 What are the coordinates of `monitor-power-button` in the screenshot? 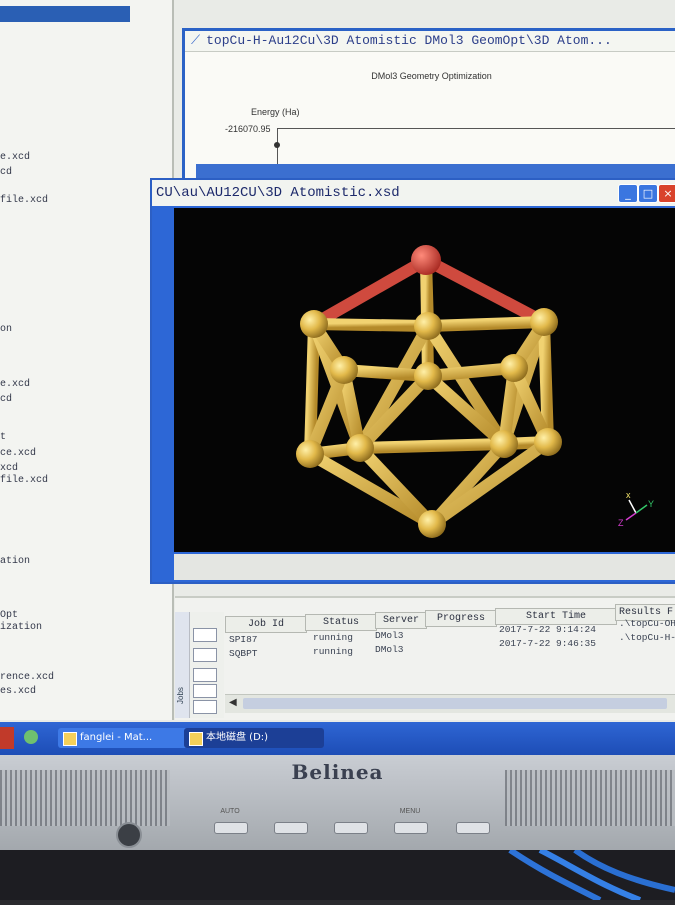 It's located at (473, 828).